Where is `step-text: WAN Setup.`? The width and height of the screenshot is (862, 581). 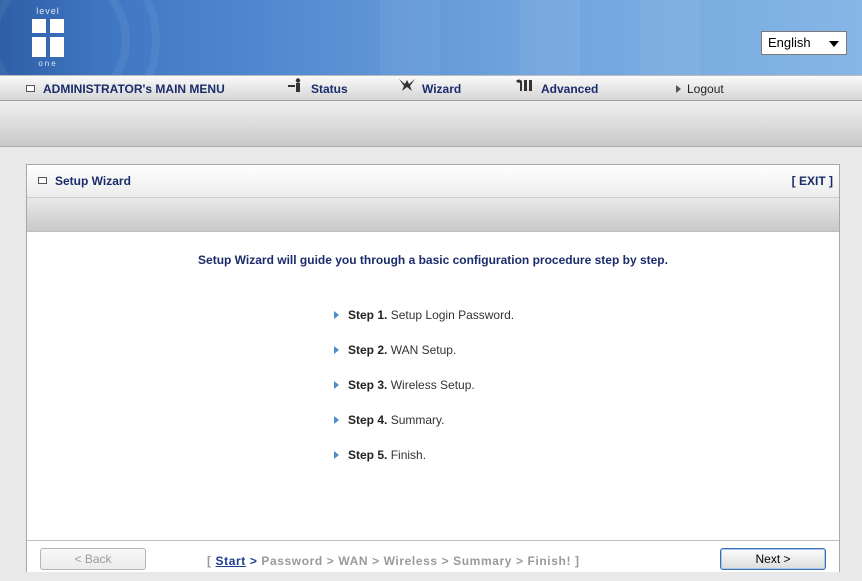
step-text: WAN Setup. is located at coordinates (423, 350).